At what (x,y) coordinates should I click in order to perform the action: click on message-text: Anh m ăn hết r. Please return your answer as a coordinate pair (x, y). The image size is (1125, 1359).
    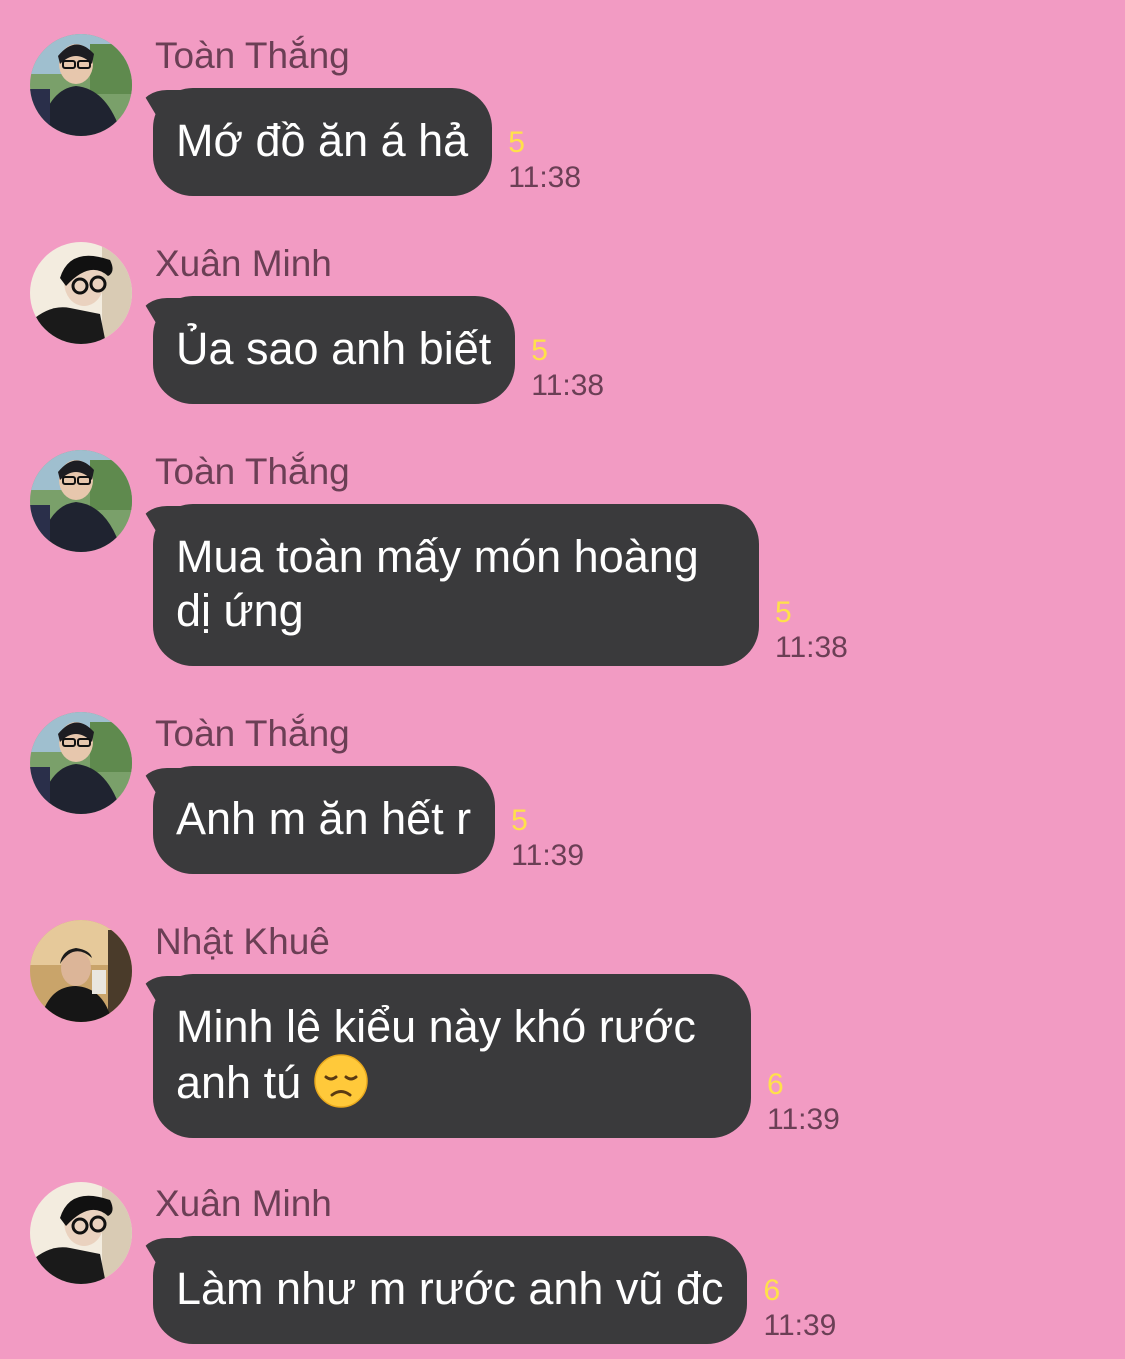
    Looking at the image, I should click on (324, 818).